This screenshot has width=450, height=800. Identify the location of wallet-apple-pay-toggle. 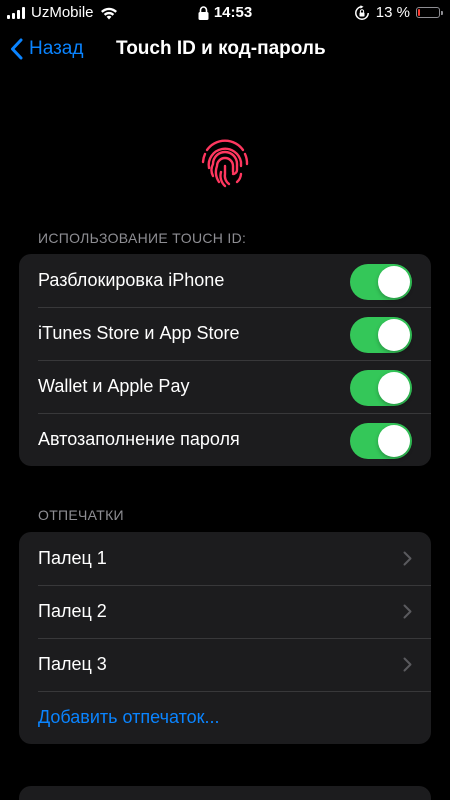
(381, 388).